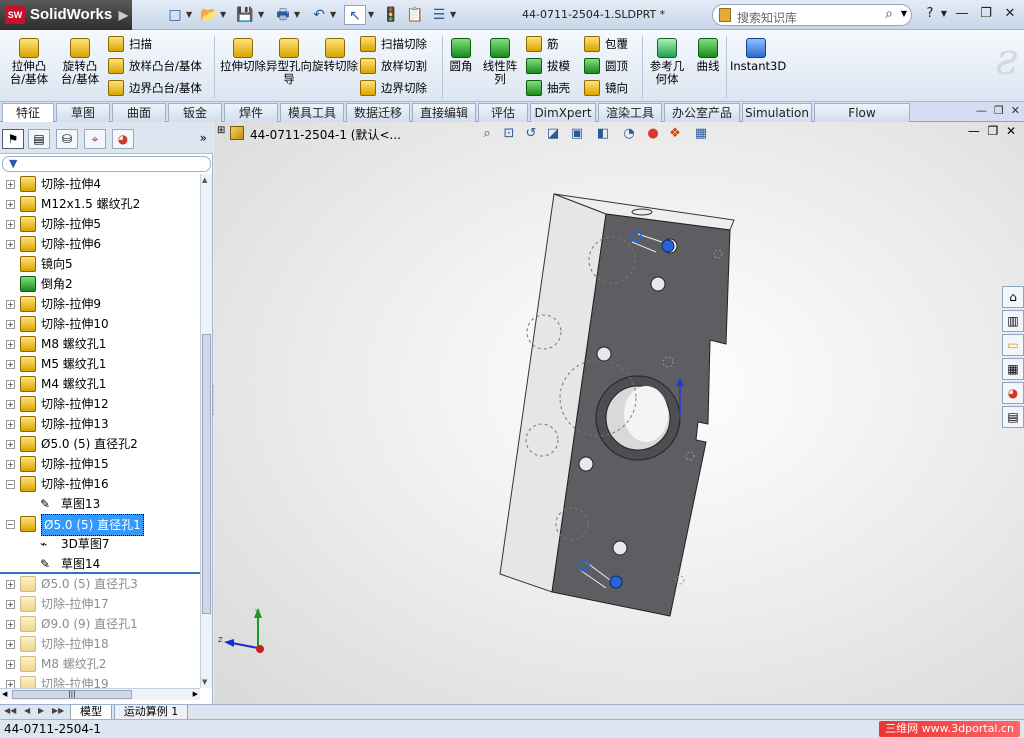 The height and width of the screenshot is (738, 1024). What do you see at coordinates (190, 15) in the screenshot?
I see `new-dropdown-icon: ▼` at bounding box center [190, 15].